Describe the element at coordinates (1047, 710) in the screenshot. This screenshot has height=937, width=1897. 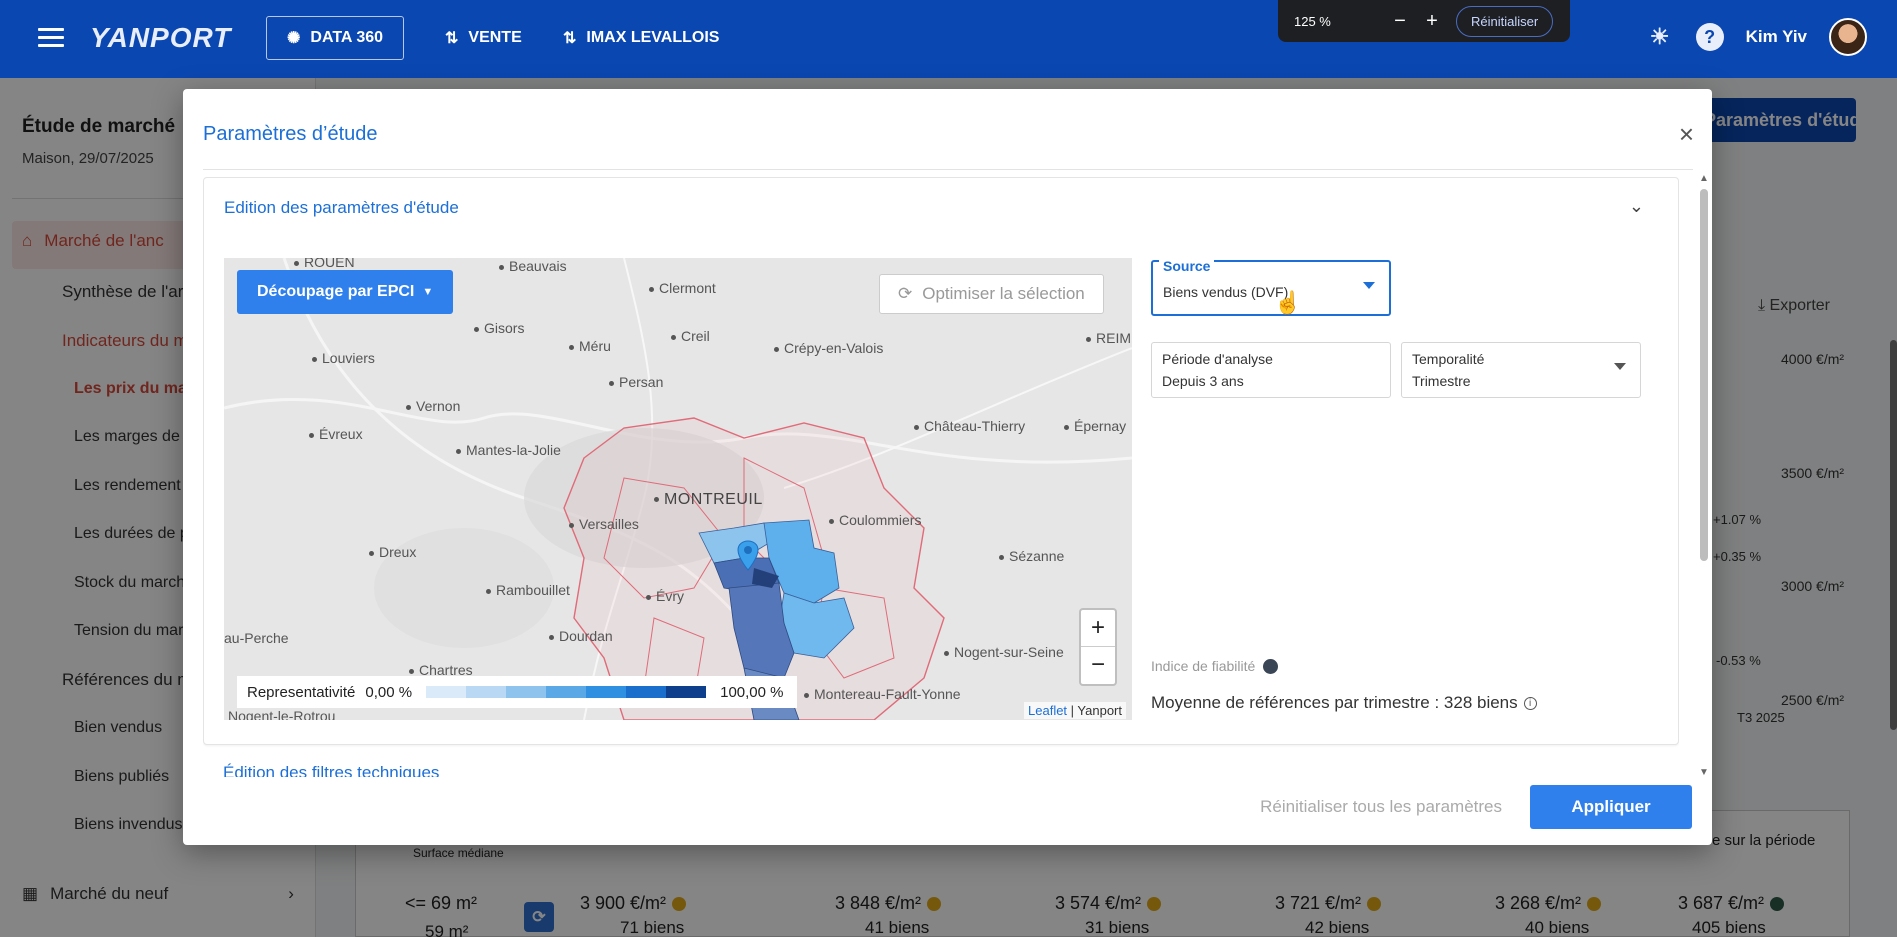
I see `leaflet-link: Leaflet` at that location.